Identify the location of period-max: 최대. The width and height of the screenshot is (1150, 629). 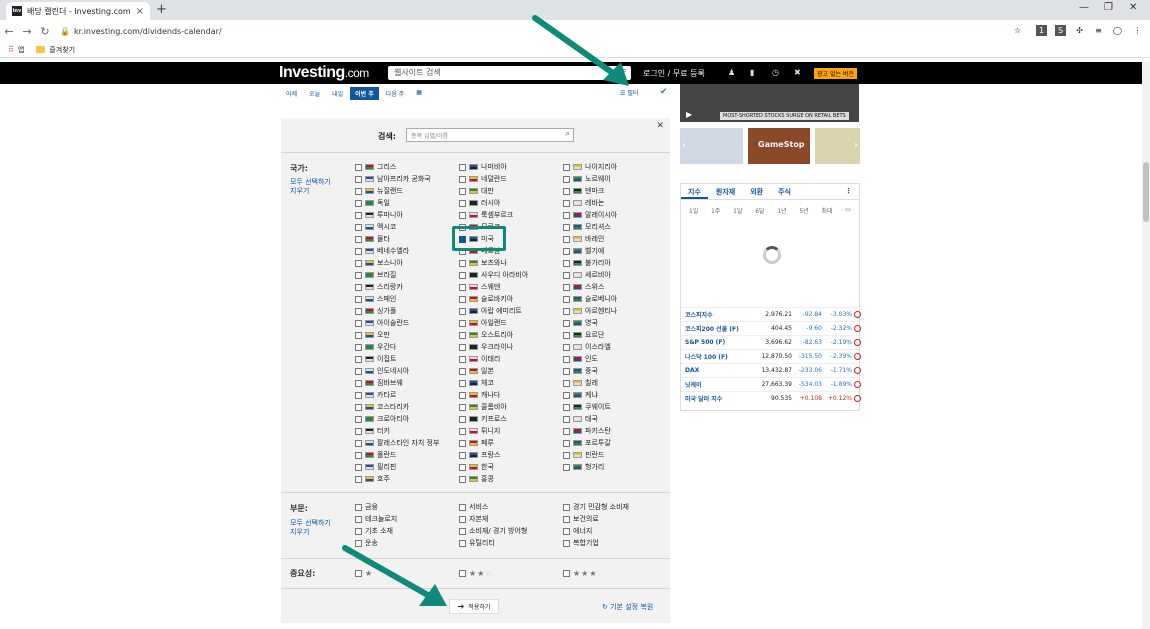
(826, 210).